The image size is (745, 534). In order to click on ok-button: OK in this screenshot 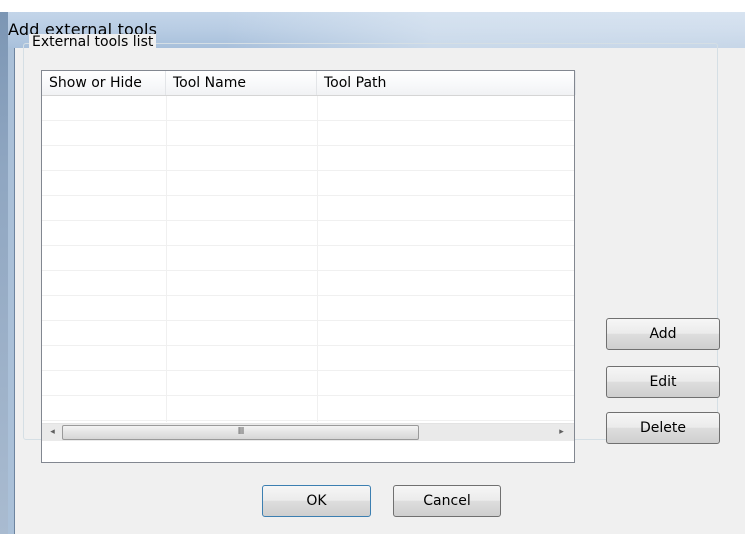, I will do `click(316, 501)`.